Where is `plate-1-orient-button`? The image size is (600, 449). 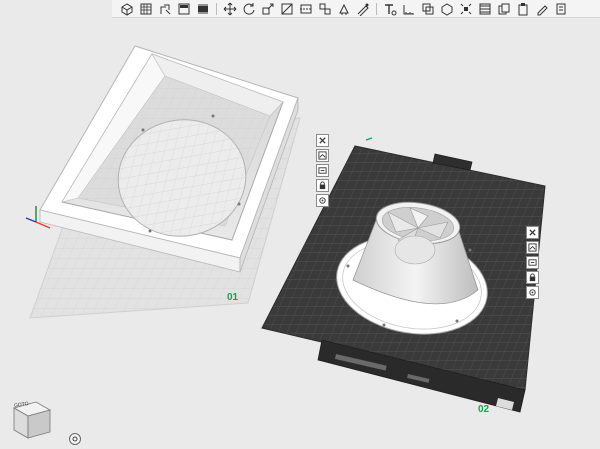
plate-1-orient-button is located at coordinates (322, 170).